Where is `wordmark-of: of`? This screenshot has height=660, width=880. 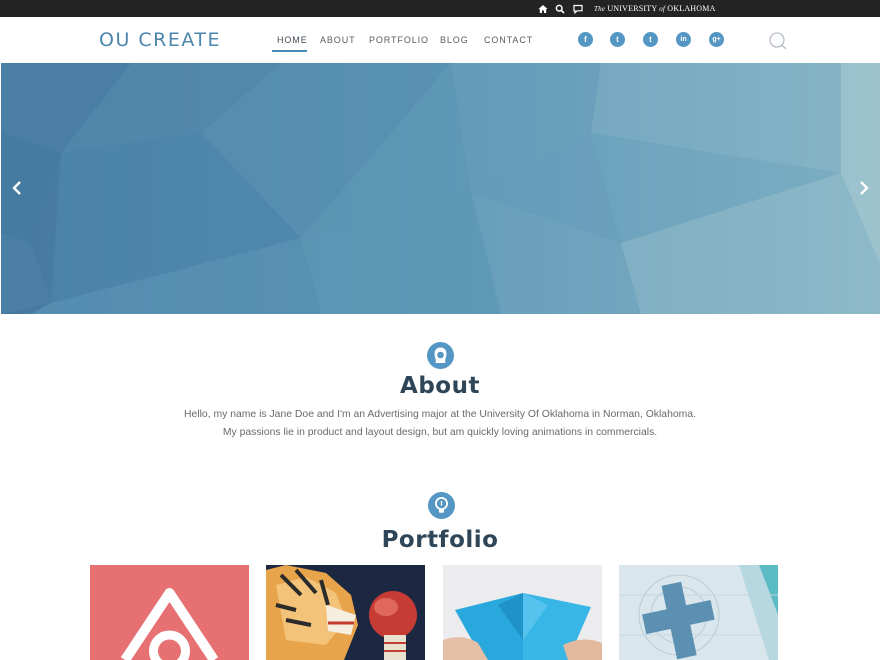 wordmark-of: of is located at coordinates (662, 9).